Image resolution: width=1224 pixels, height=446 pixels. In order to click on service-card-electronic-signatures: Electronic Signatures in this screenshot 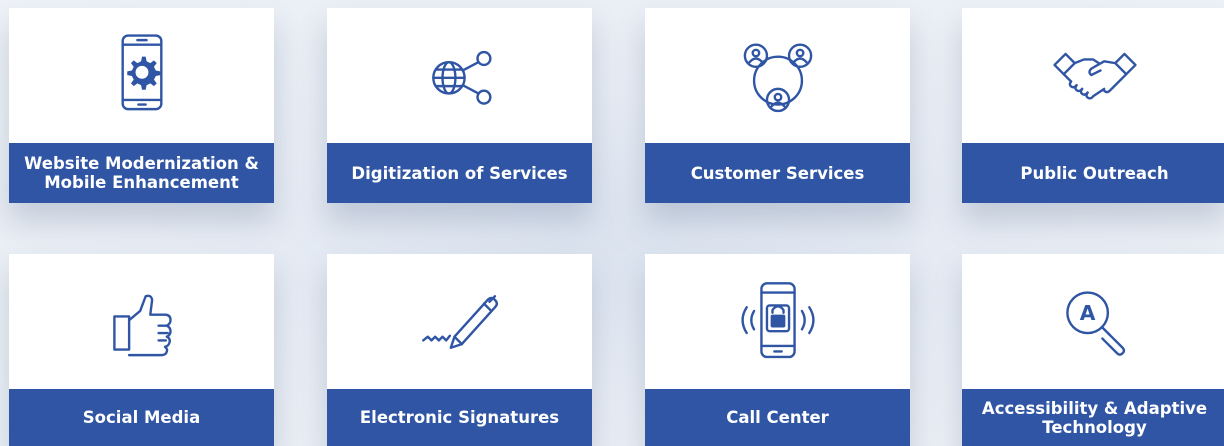, I will do `click(459, 350)`.